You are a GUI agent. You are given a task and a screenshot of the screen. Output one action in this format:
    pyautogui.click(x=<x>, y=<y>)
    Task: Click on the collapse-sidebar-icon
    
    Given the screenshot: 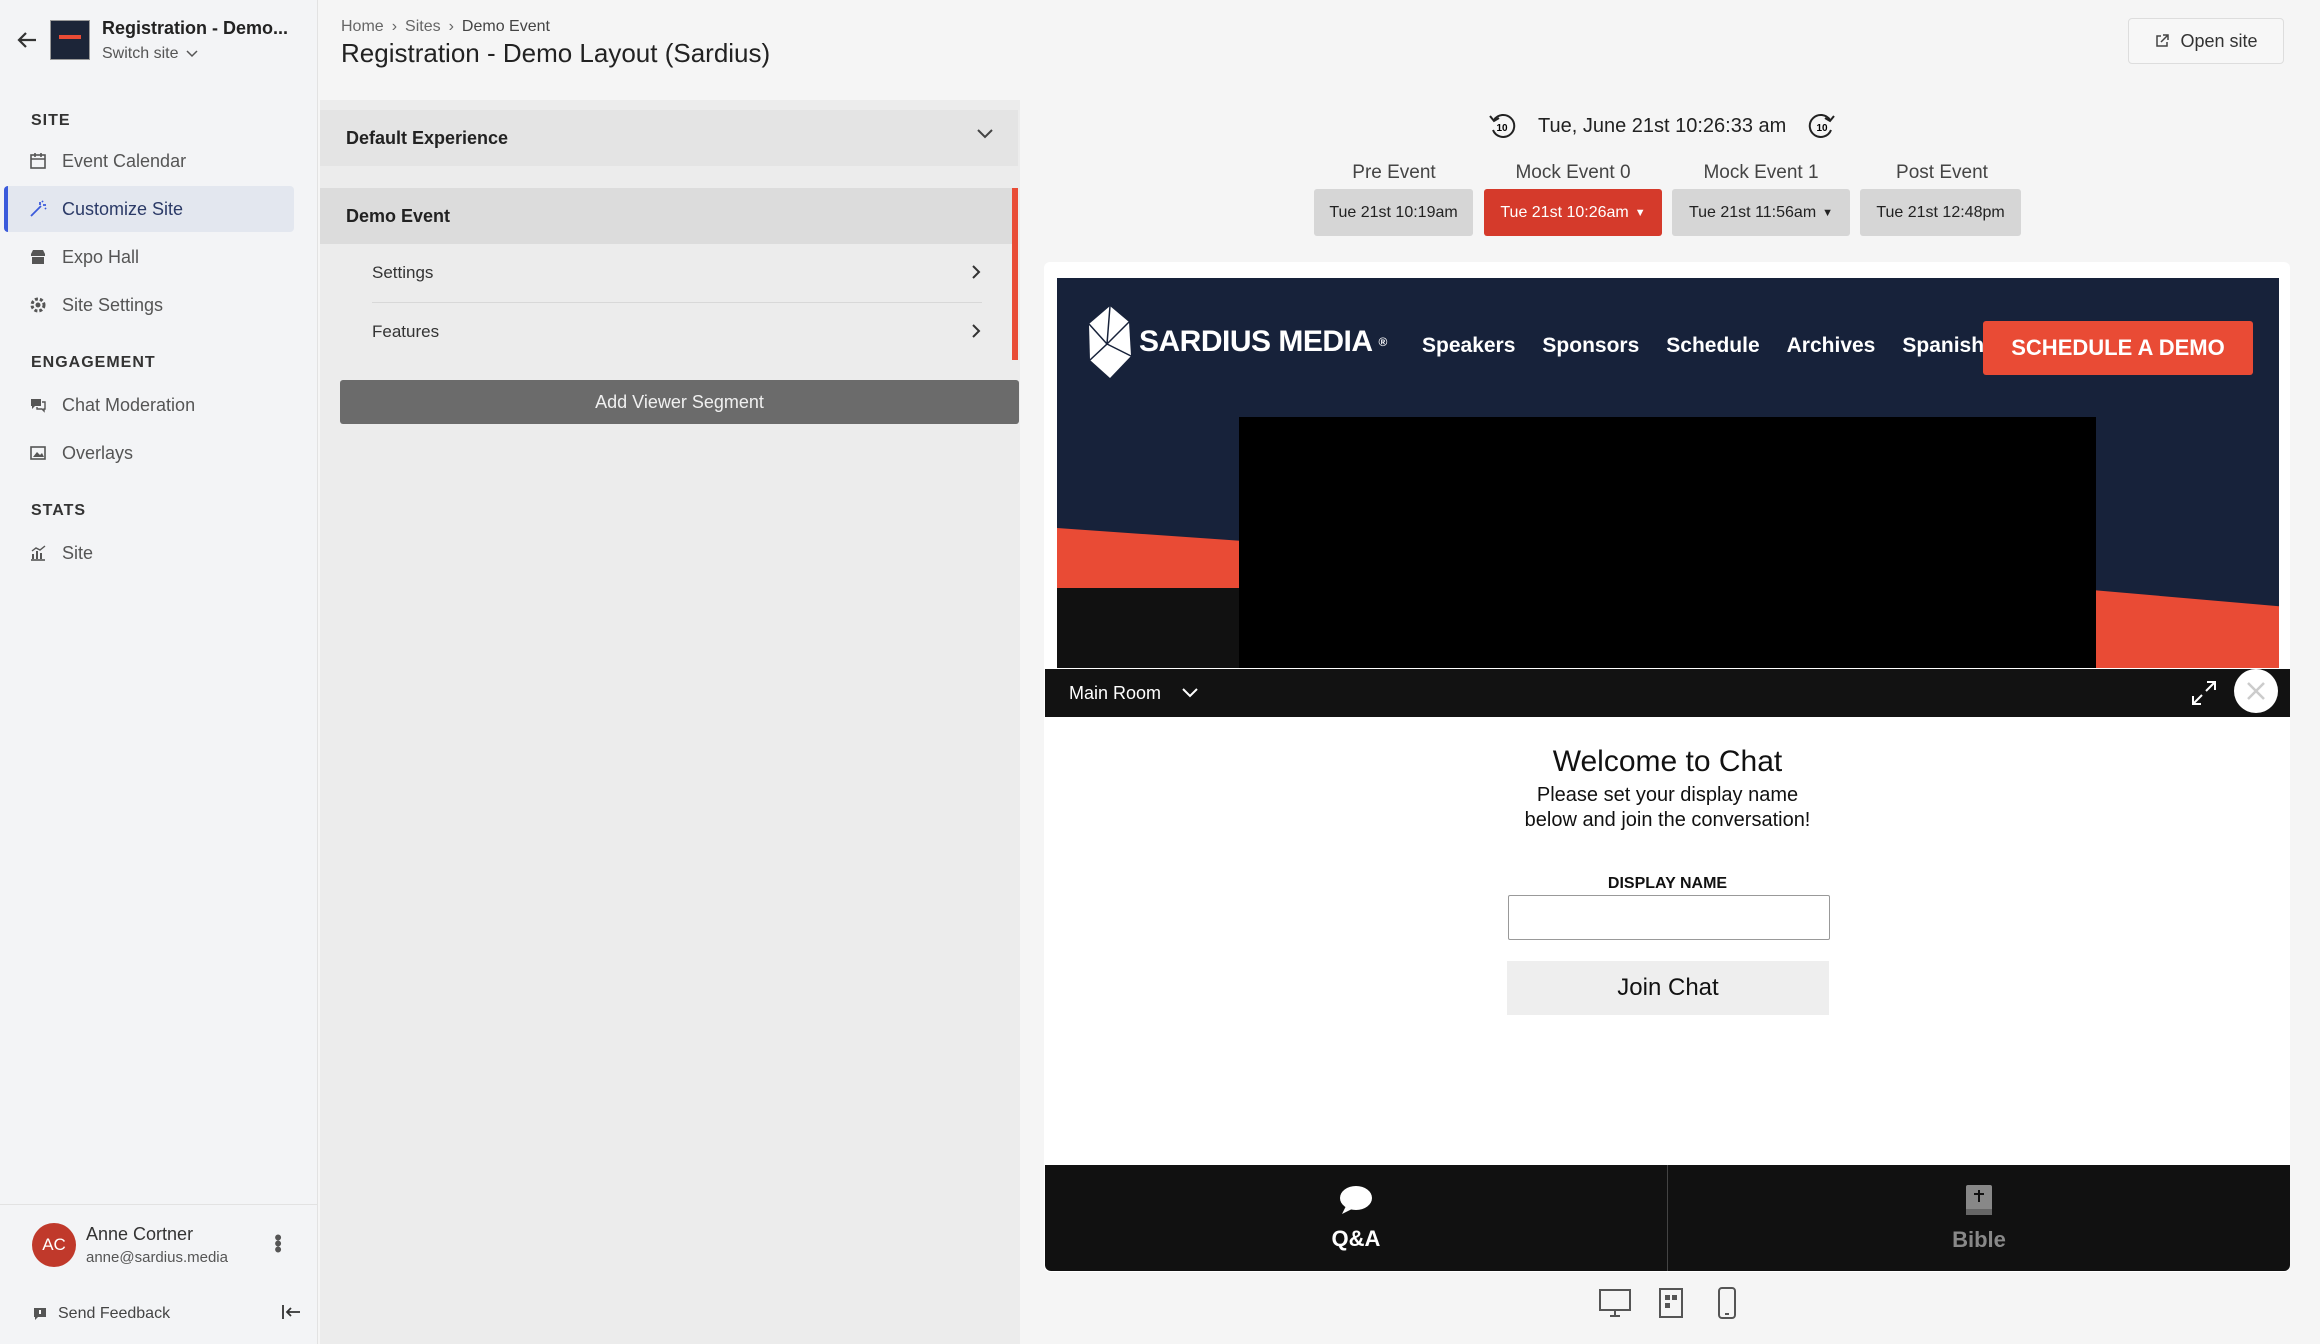 What is the action you would take?
    pyautogui.click(x=292, y=1314)
    